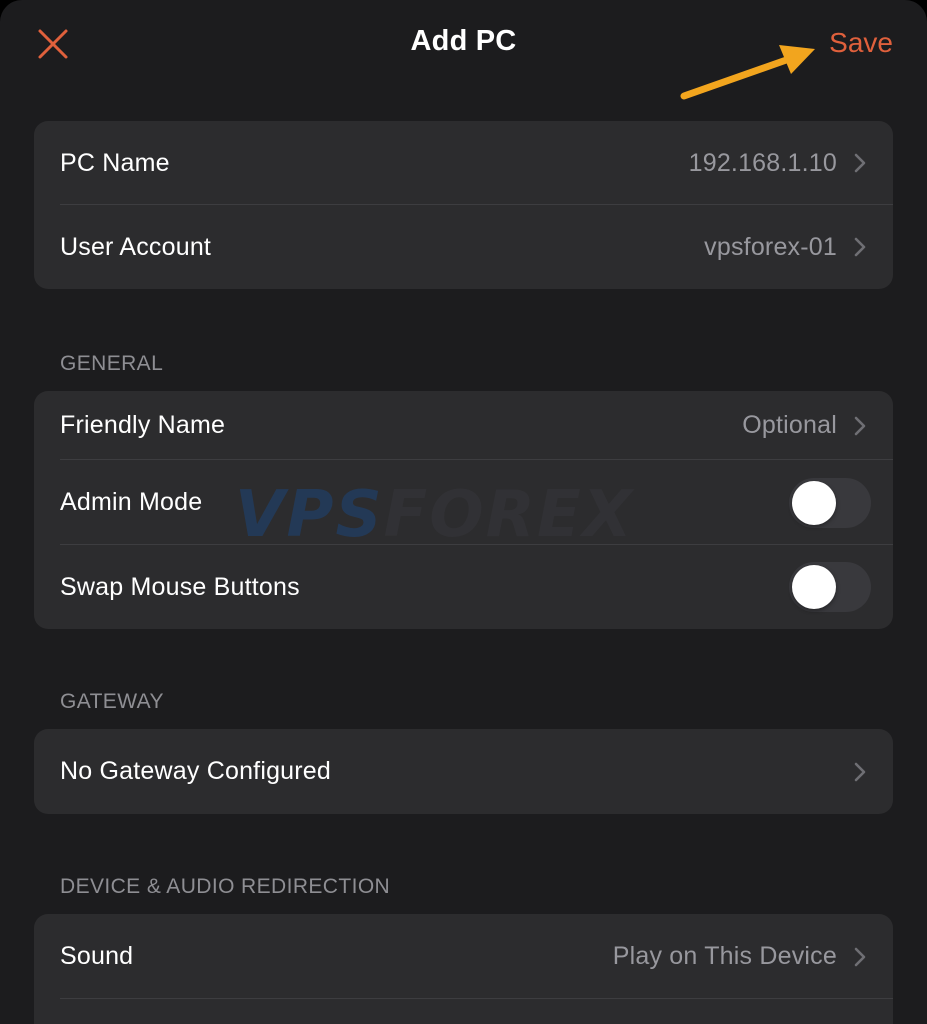 This screenshot has height=1024, width=927. I want to click on save-button: Save, so click(861, 43).